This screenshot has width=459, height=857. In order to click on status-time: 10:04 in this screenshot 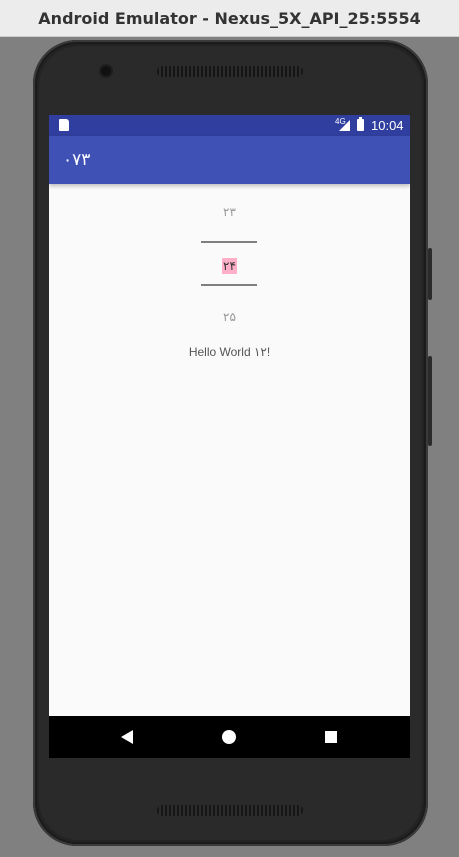, I will do `click(387, 125)`.